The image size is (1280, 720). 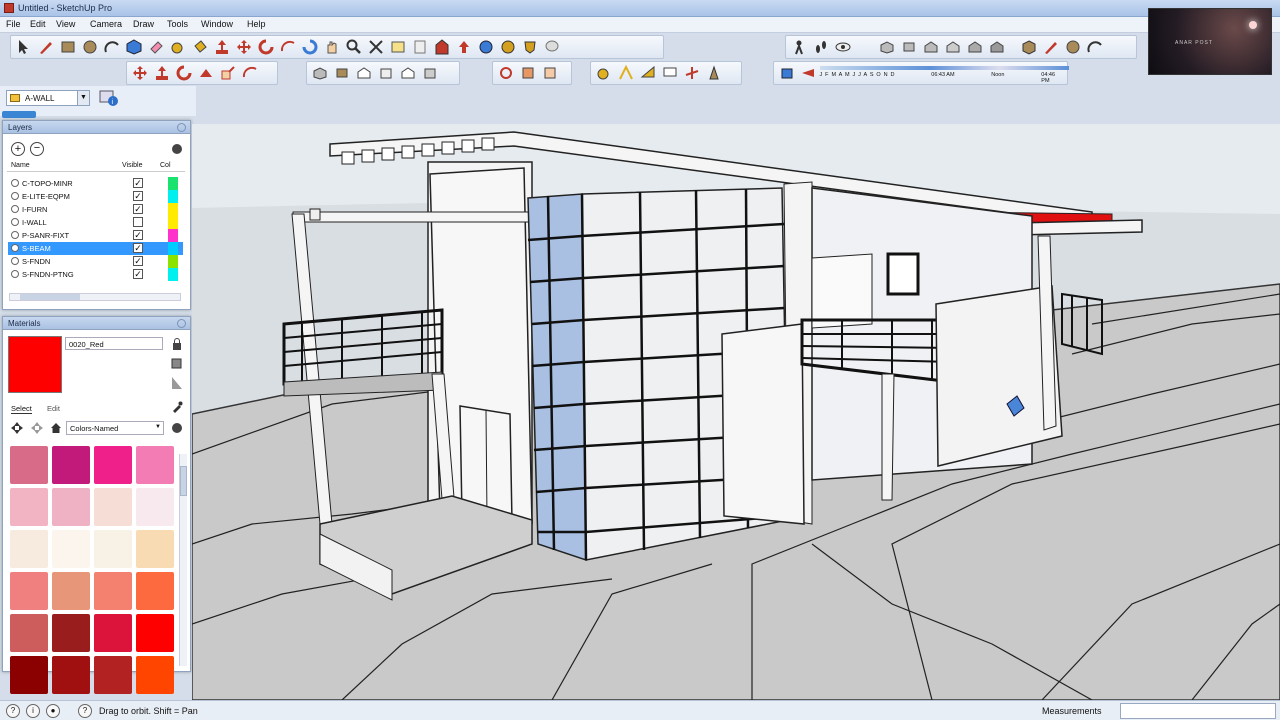 I want to click on menu-help: Help, so click(x=256, y=24).